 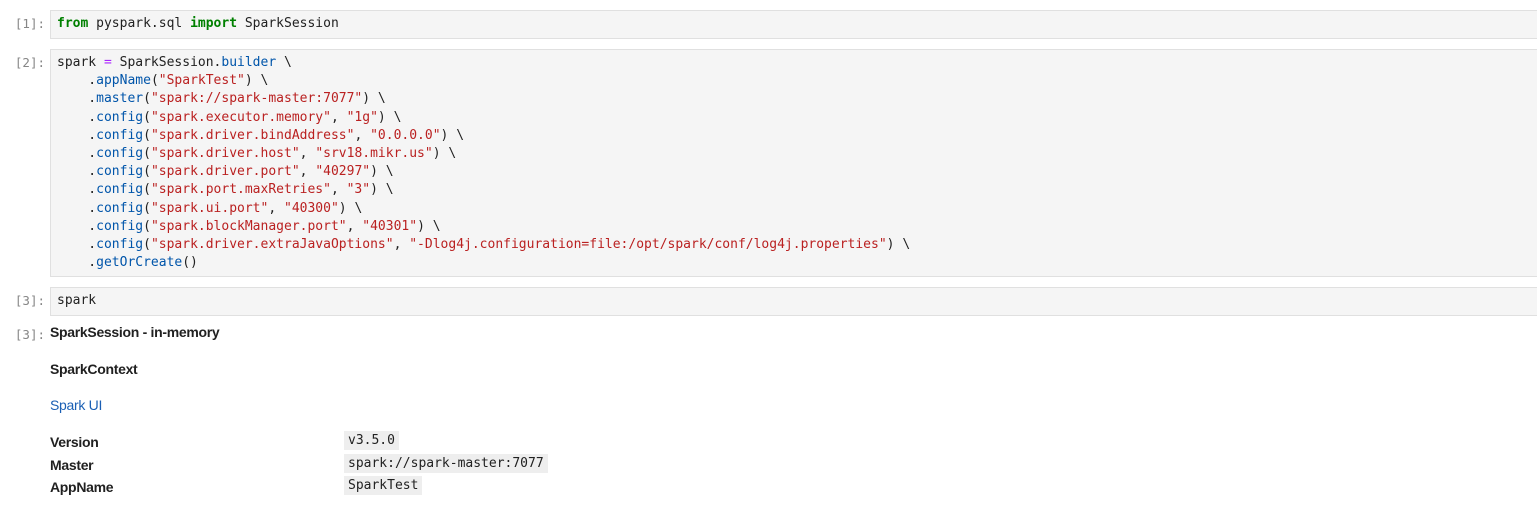 What do you see at coordinates (383, 485) in the screenshot?
I see `info-value: SparkTest` at bounding box center [383, 485].